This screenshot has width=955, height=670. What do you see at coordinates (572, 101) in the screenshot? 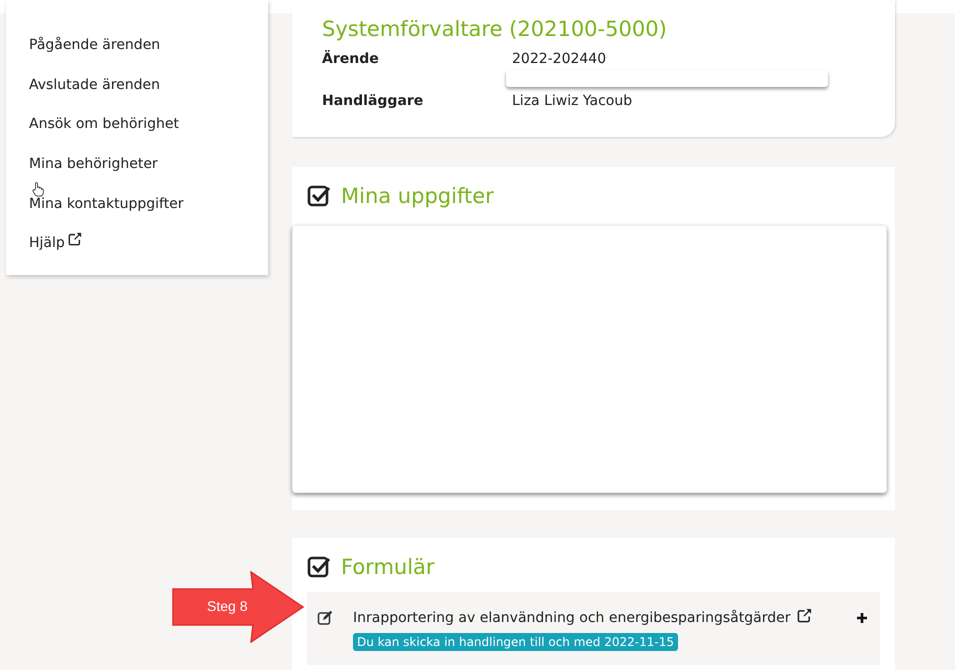
I see `field-value: Liza Liwiz Yacoub` at bounding box center [572, 101].